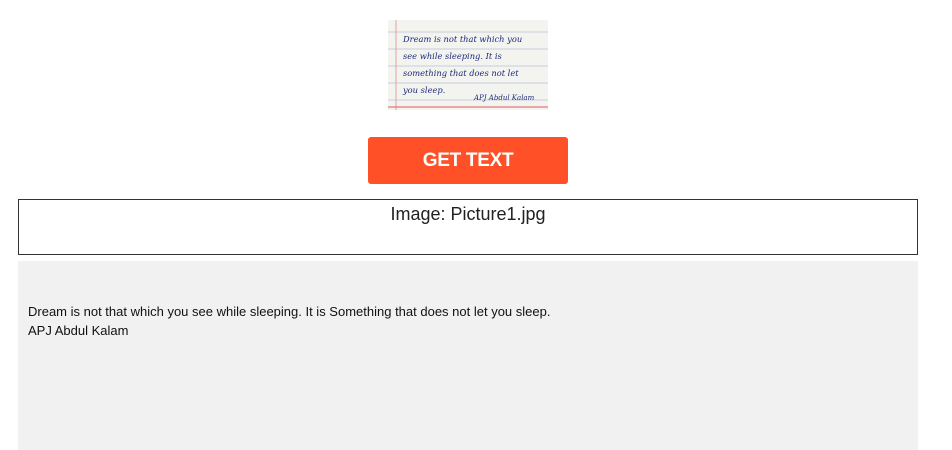 This screenshot has width=952, height=450. What do you see at coordinates (468, 160) in the screenshot?
I see `get-text-button: GET TEXT` at bounding box center [468, 160].